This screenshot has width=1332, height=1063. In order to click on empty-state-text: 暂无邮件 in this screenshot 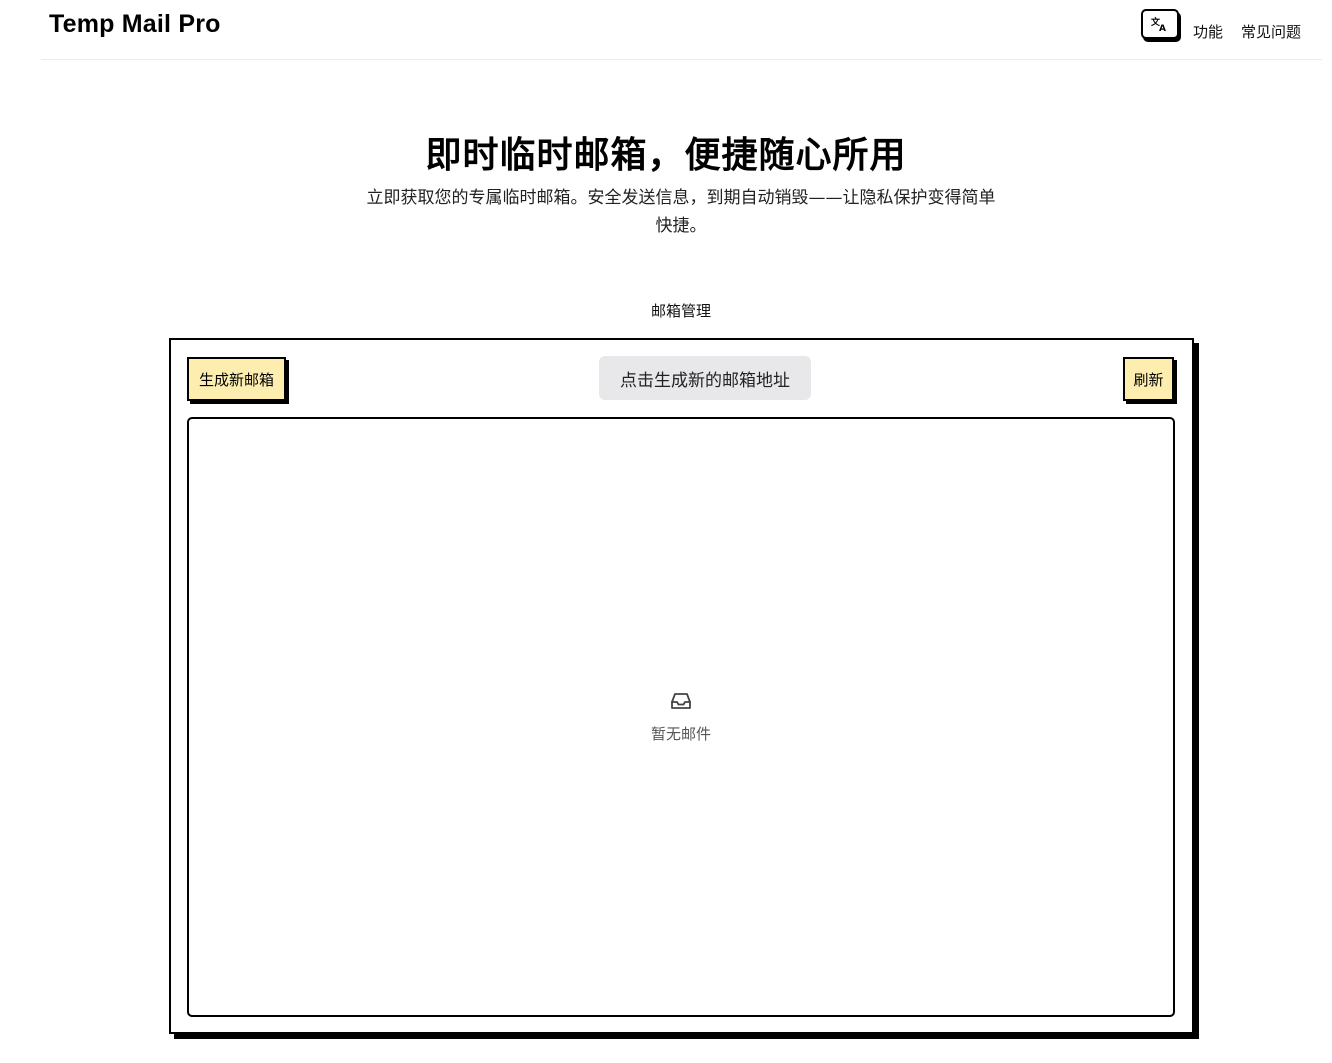, I will do `click(680, 734)`.